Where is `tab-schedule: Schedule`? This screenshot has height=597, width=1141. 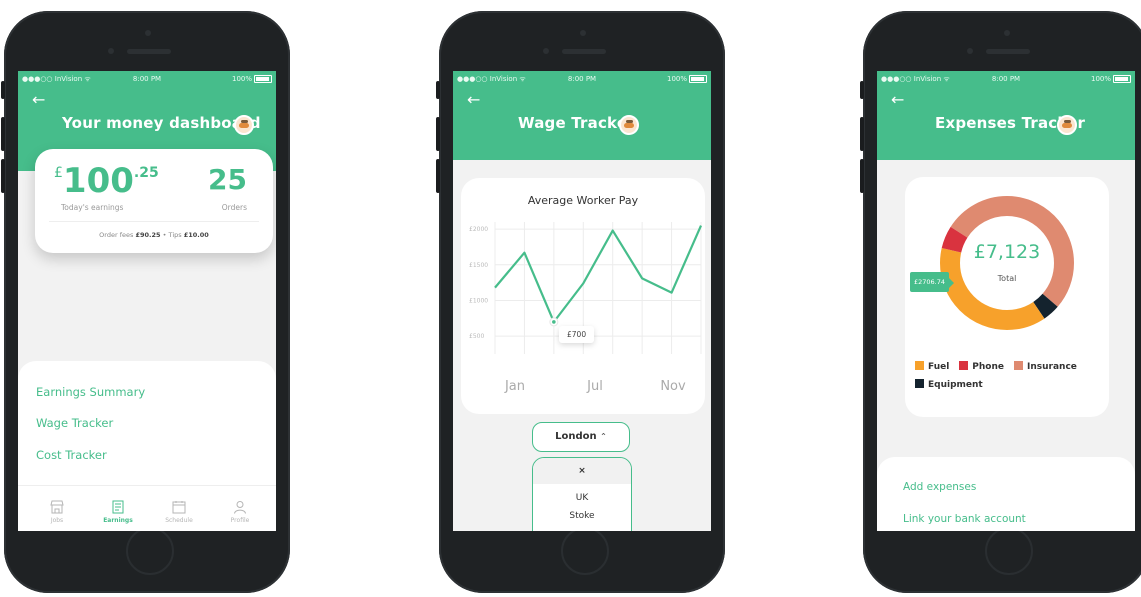
tab-schedule: Schedule is located at coordinates (179, 512).